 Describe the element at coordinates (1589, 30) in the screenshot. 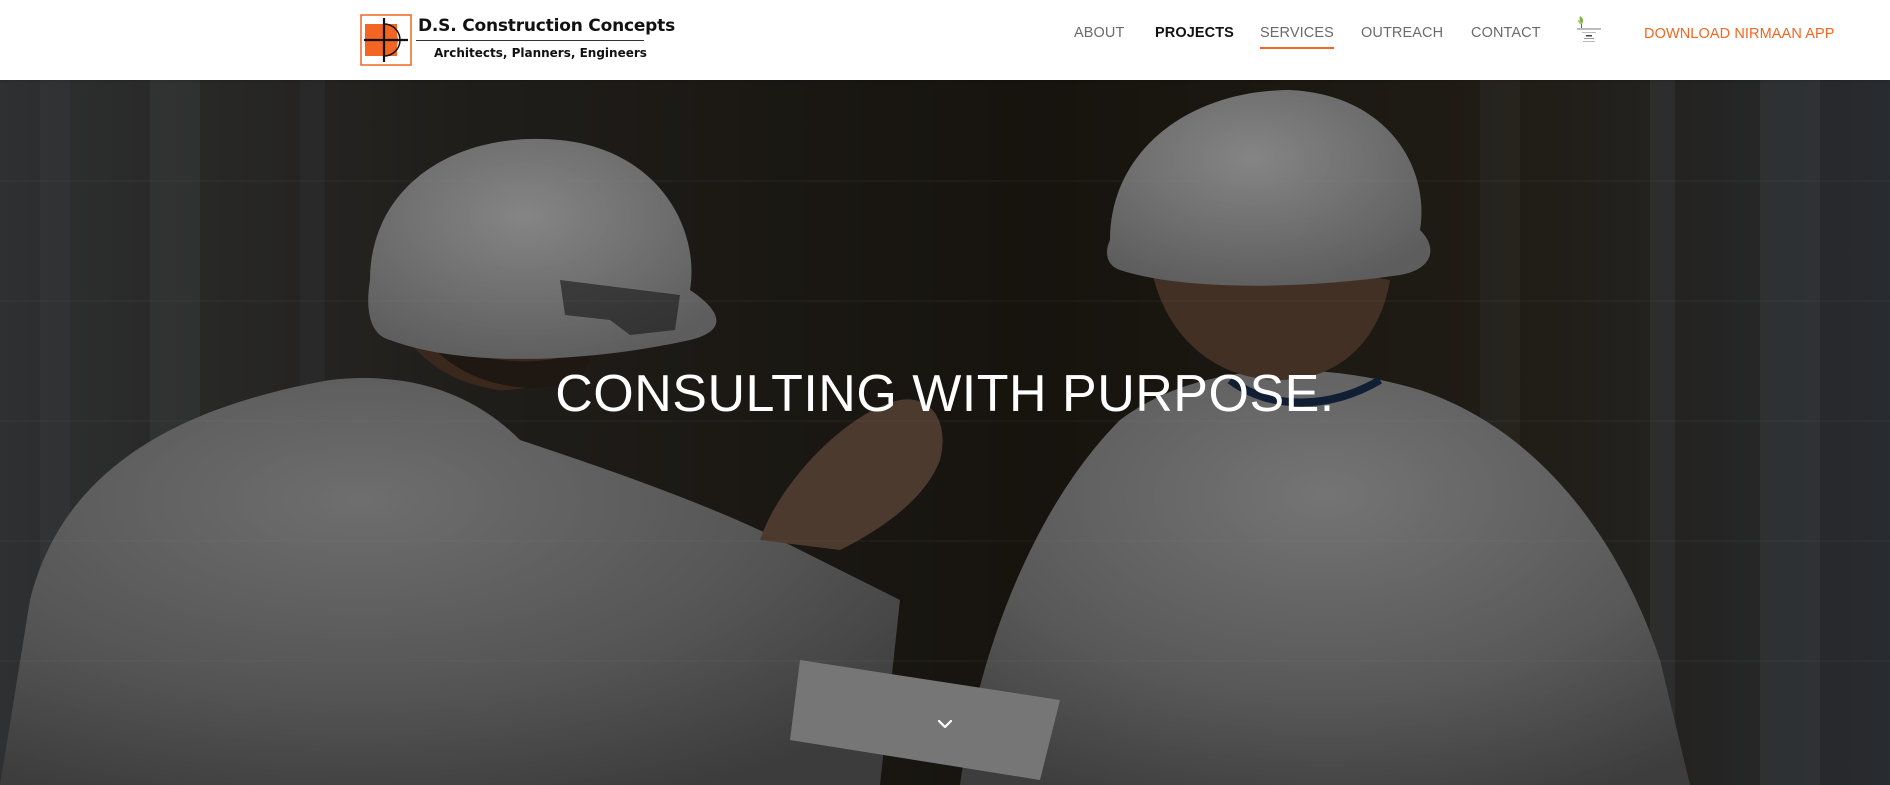

I see `nirmaan-logo-icon` at that location.